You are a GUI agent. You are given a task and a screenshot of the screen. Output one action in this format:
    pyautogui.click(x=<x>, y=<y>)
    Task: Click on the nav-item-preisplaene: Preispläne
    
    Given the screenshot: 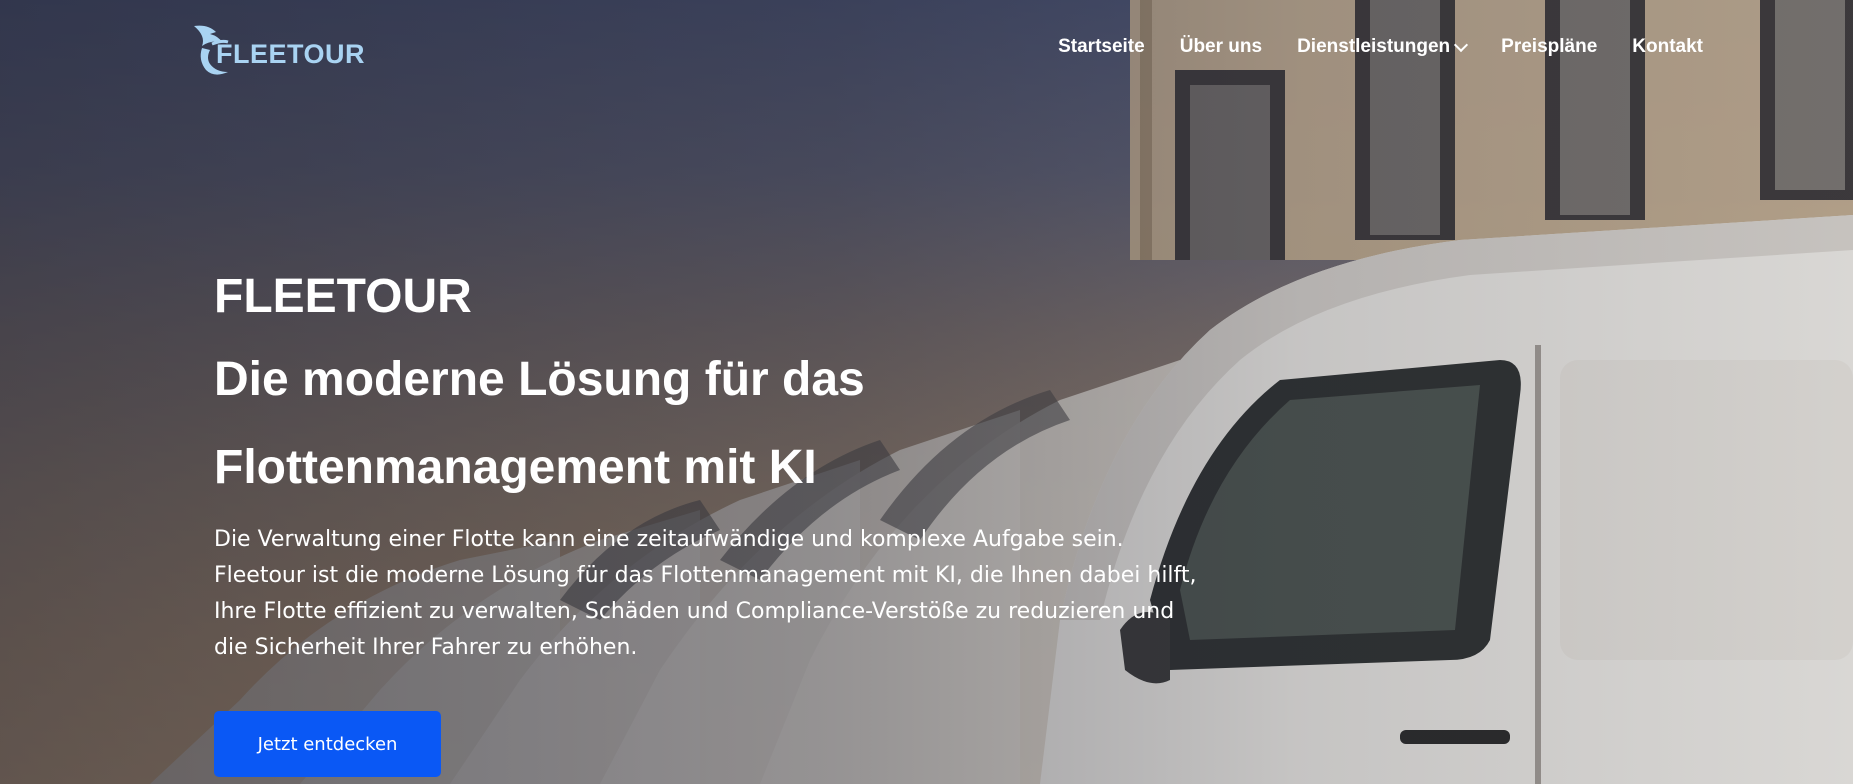 What is the action you would take?
    pyautogui.click(x=1549, y=47)
    